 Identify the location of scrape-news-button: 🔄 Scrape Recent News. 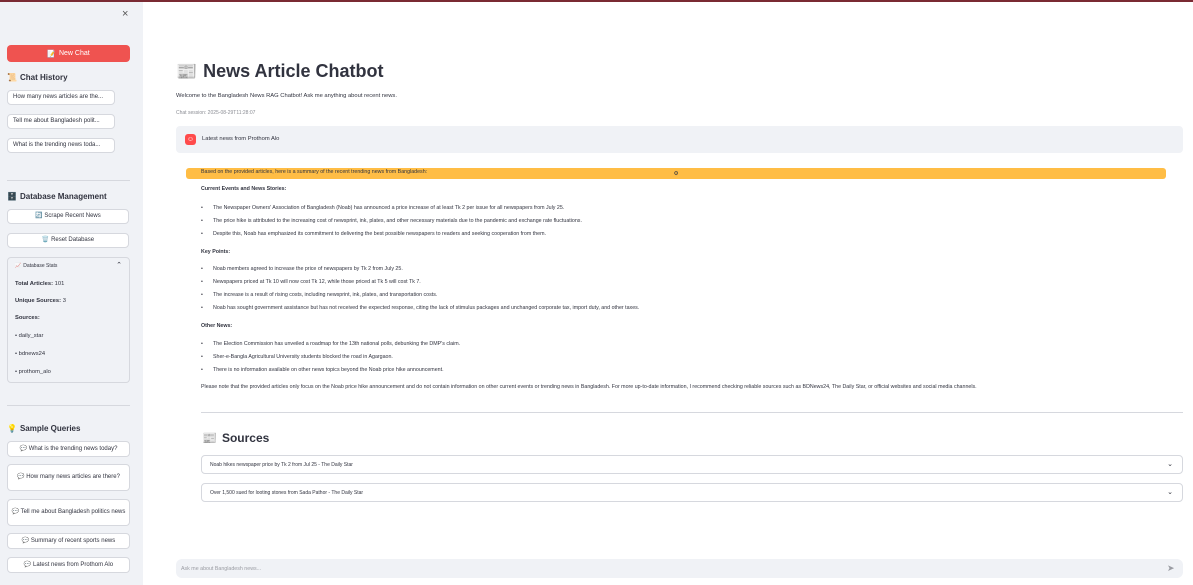
(68, 216).